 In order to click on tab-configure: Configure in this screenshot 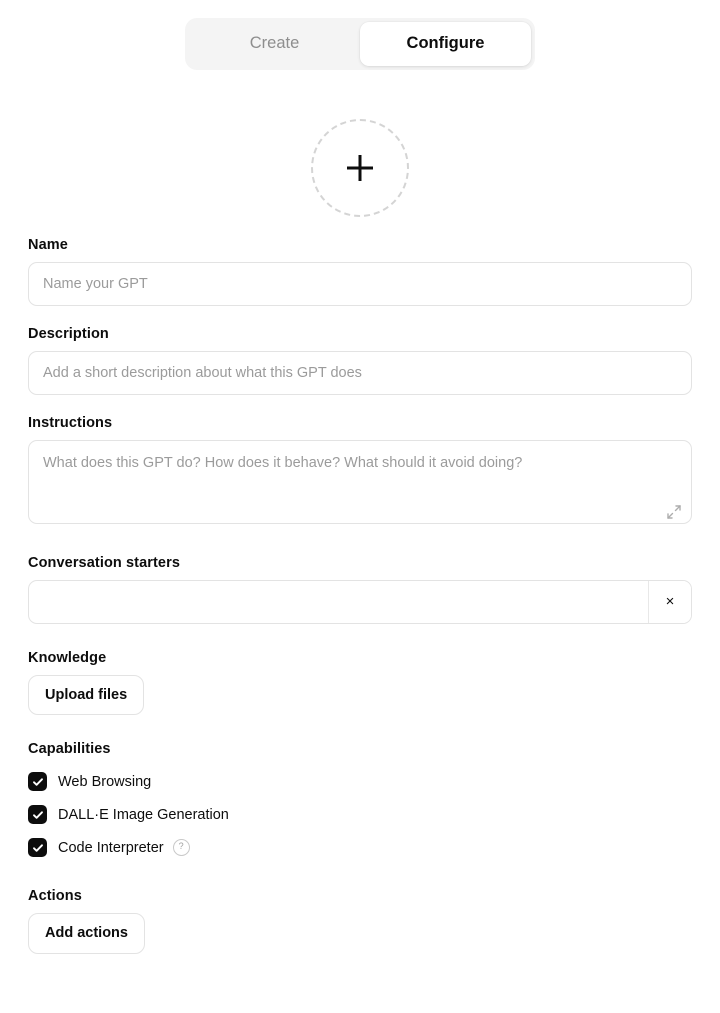, I will do `click(445, 44)`.